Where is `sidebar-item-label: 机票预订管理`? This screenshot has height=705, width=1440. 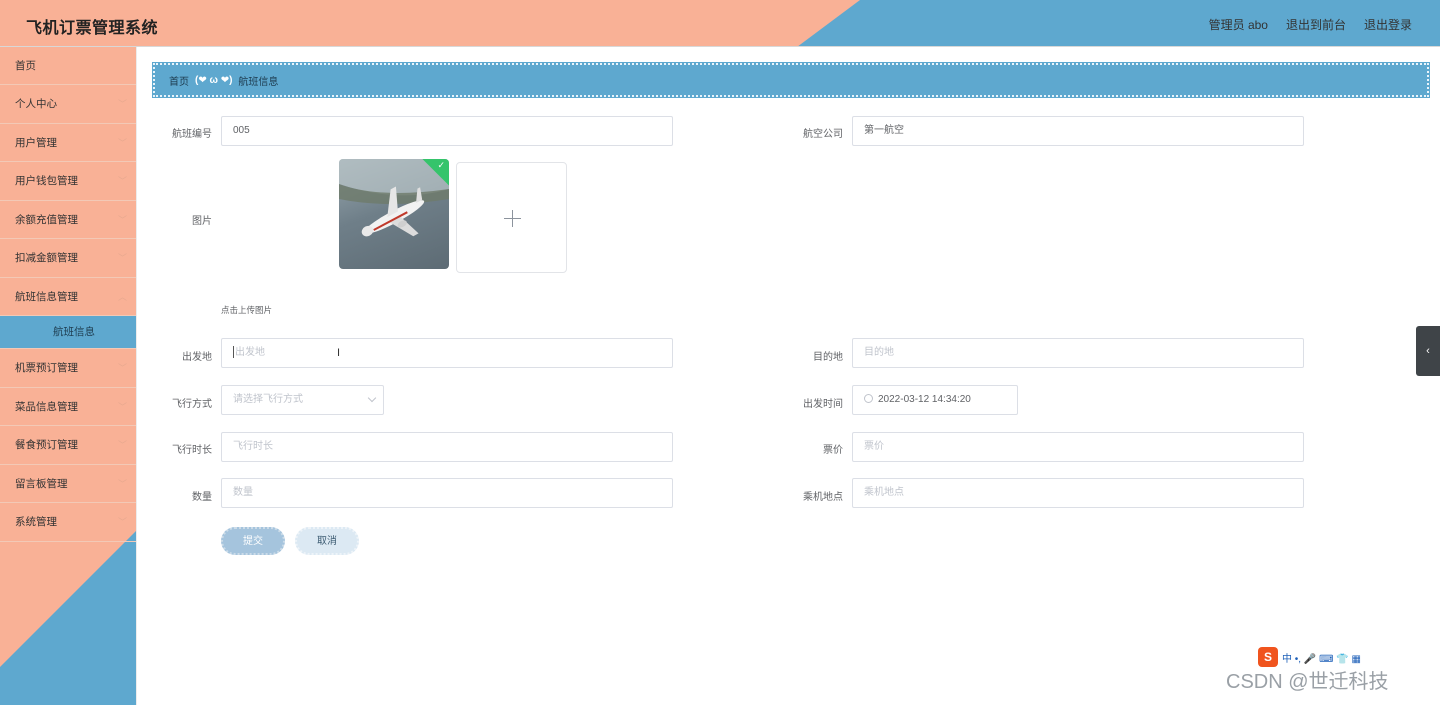
sidebar-item-label: 机票预订管理 is located at coordinates (46, 368).